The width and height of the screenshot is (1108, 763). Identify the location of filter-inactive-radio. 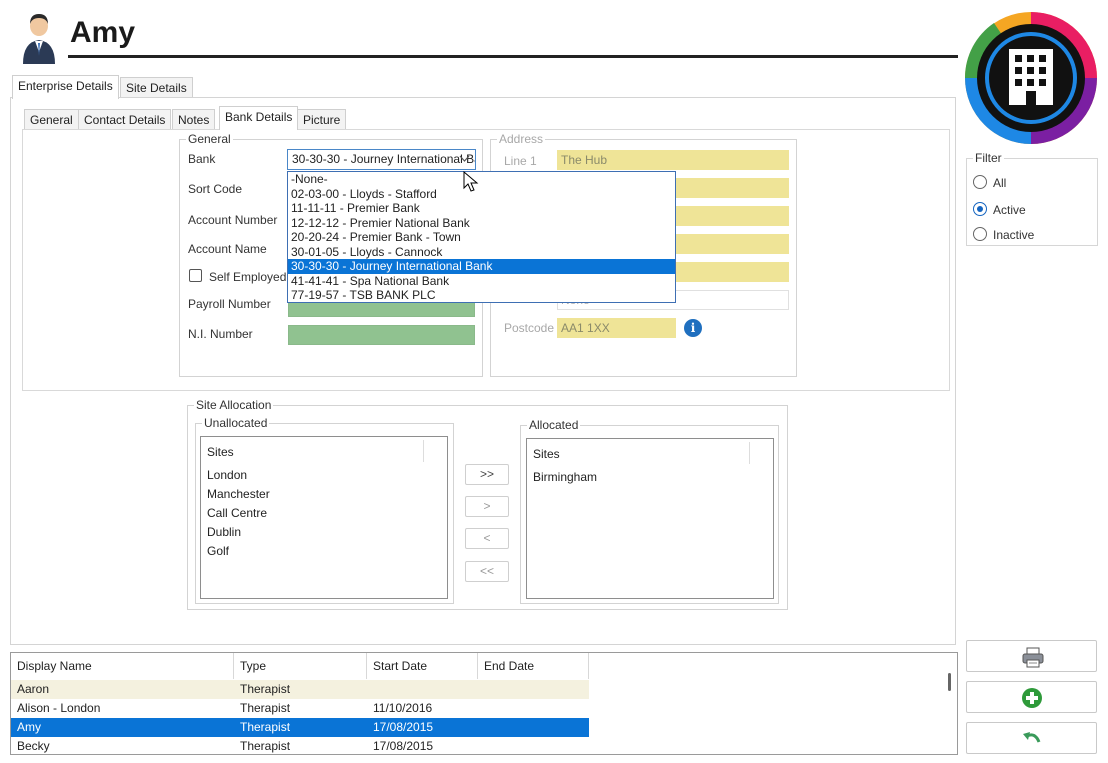
(980, 234).